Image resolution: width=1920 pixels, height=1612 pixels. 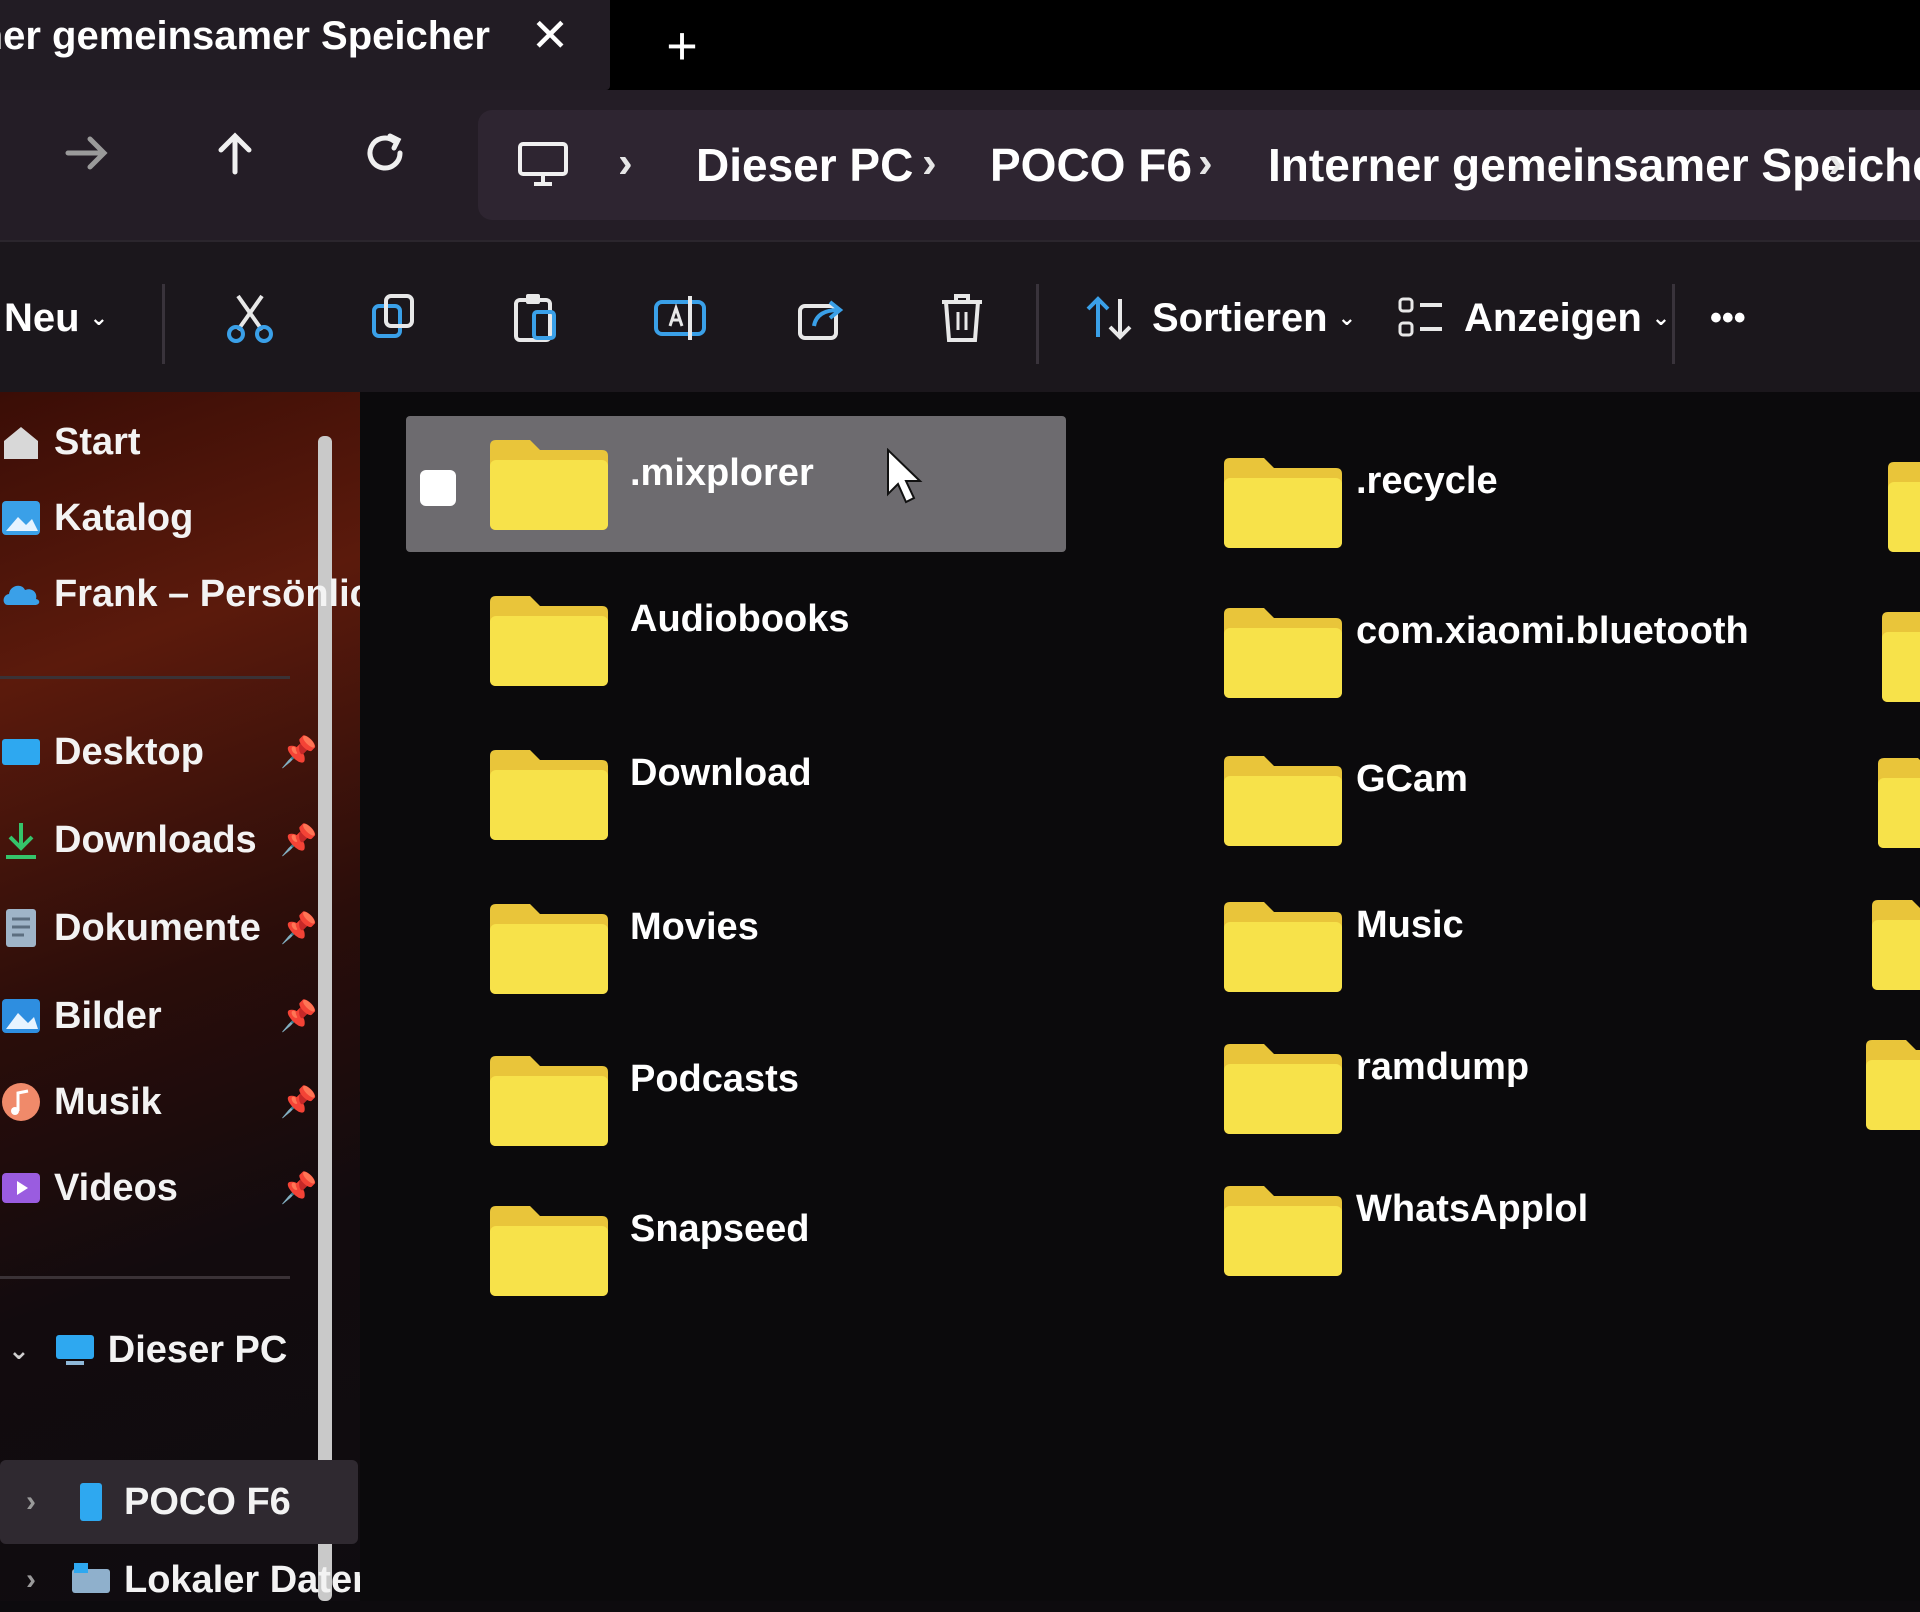 I want to click on paste-button, so click(x=536, y=318).